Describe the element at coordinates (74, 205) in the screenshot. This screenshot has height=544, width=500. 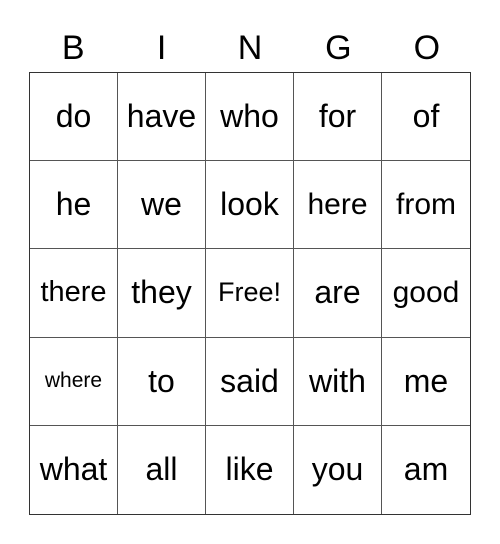
I see `bingo-cell: he` at that location.